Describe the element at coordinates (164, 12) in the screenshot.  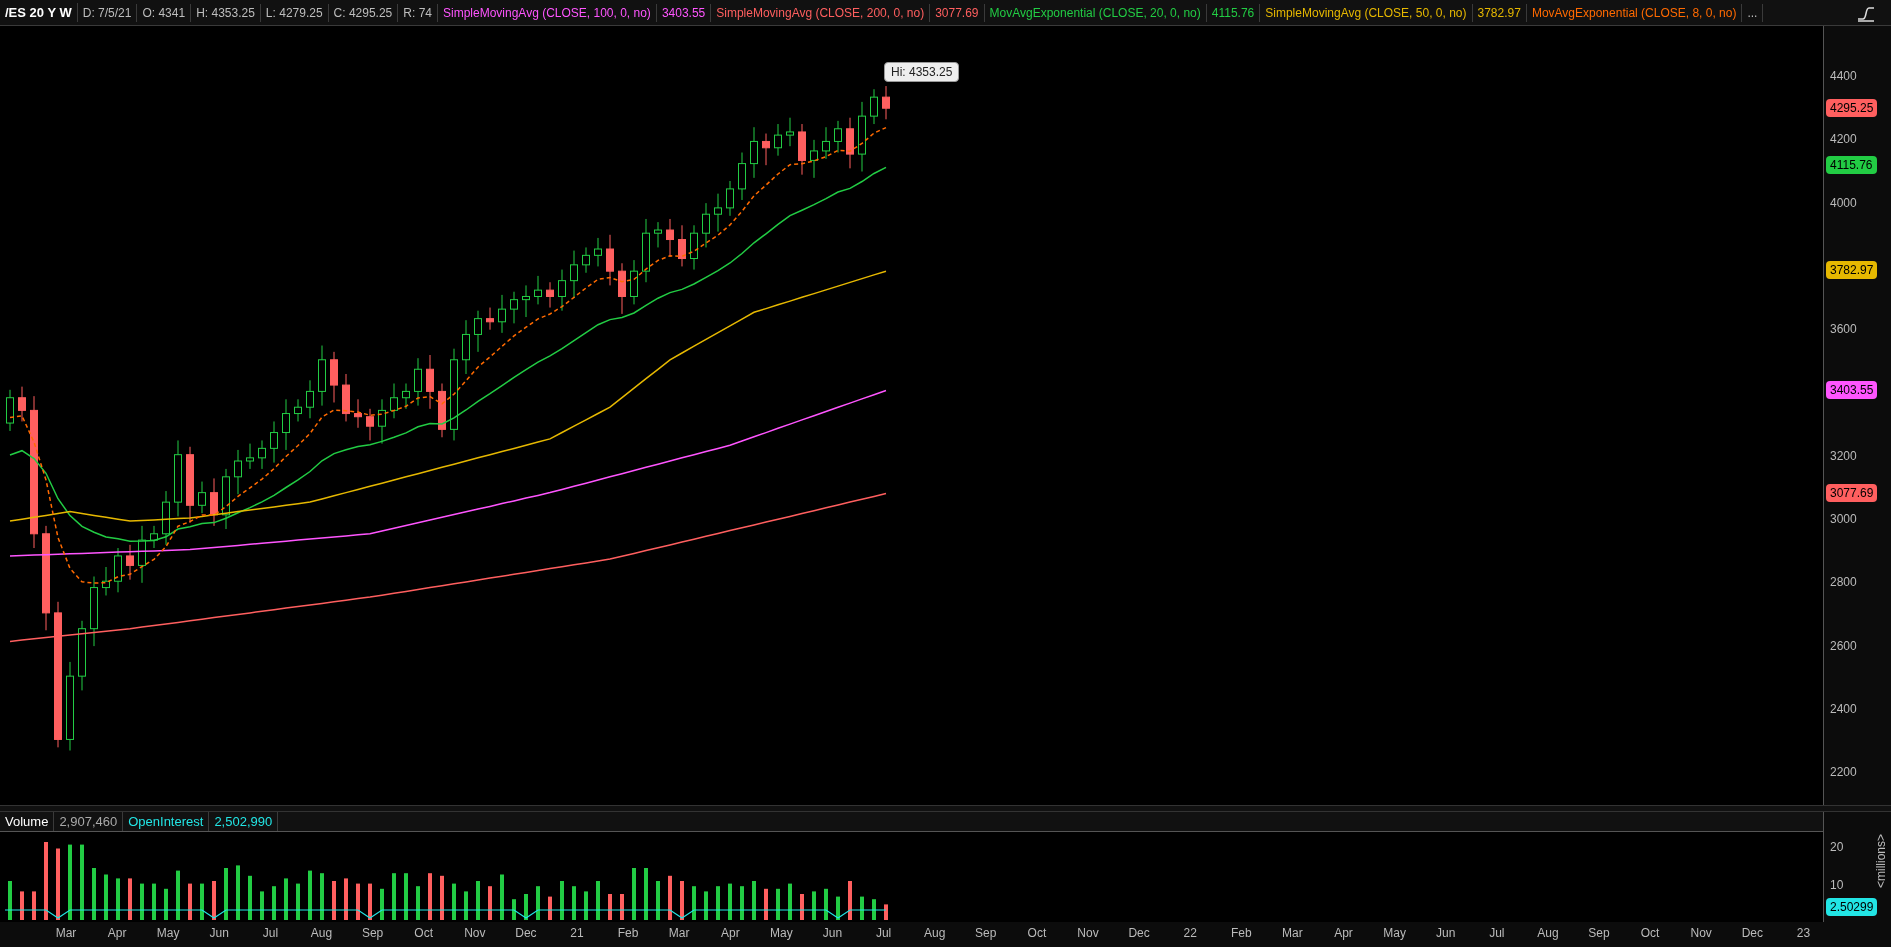
I see `ohlc-value: O: 4341` at that location.